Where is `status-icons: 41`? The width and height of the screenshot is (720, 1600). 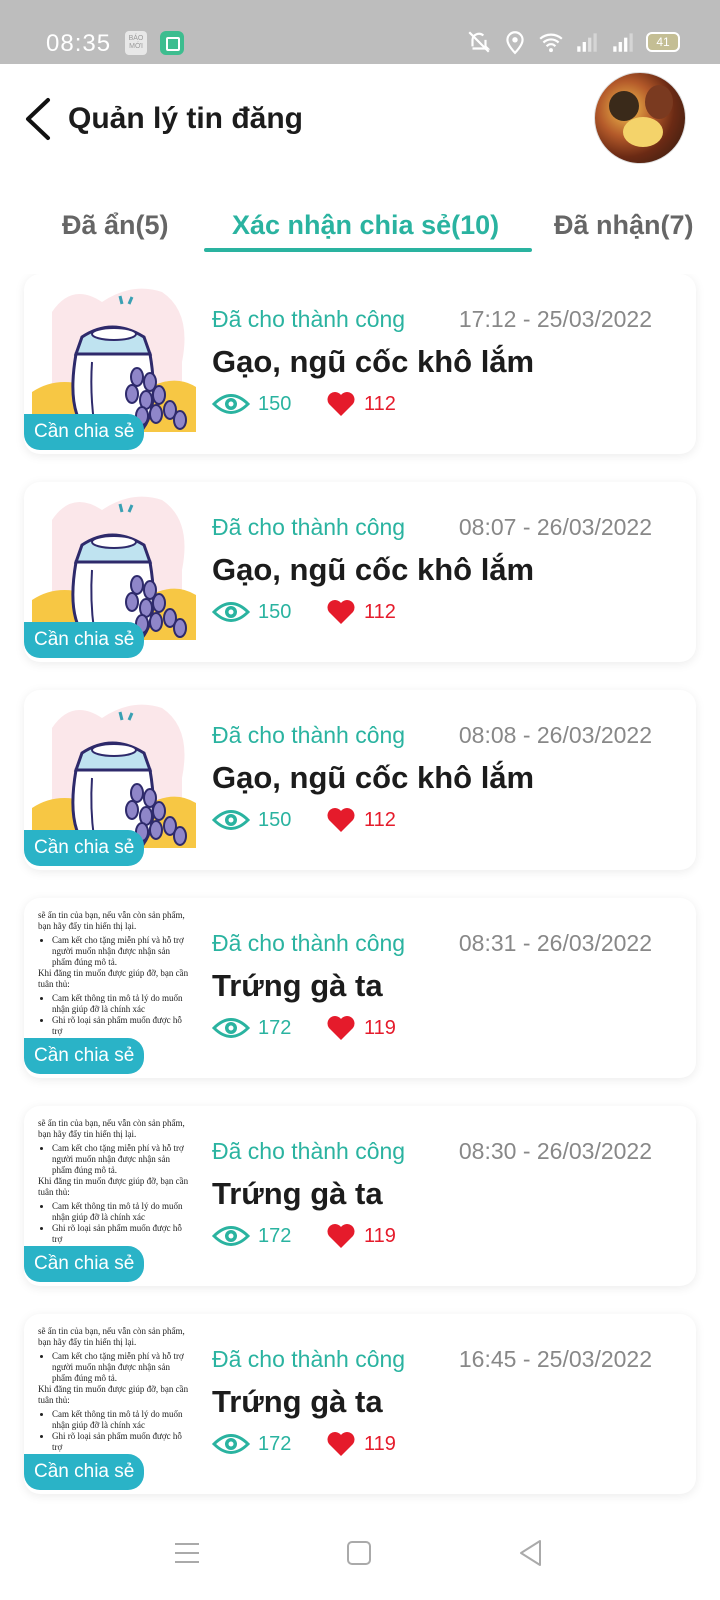
status-icons: 41 is located at coordinates (573, 42).